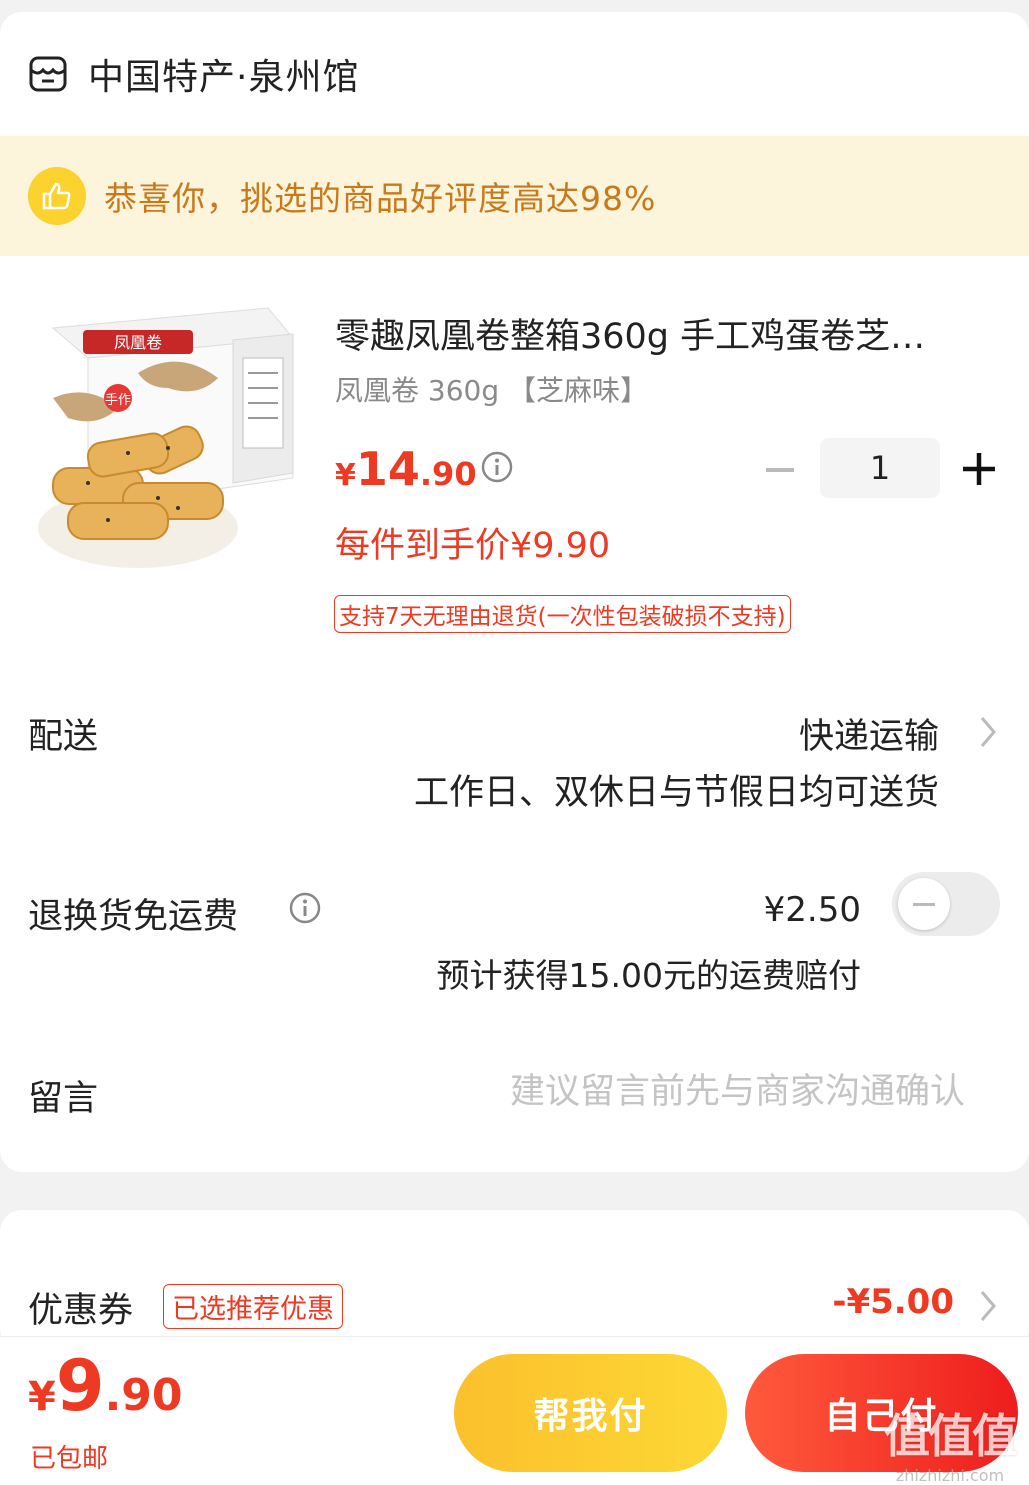 The image size is (1029, 1485). I want to click on return-insurance-toggle, so click(946, 904).